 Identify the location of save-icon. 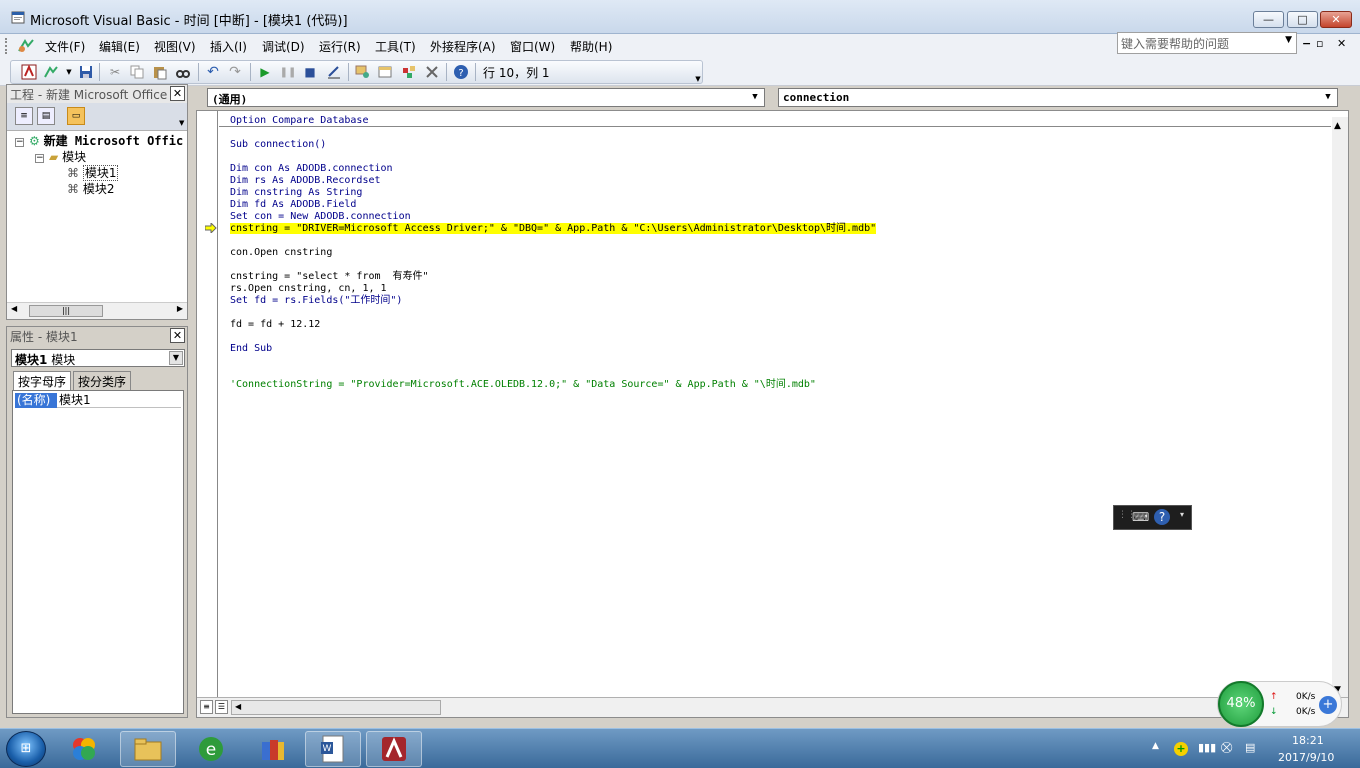
(86, 72).